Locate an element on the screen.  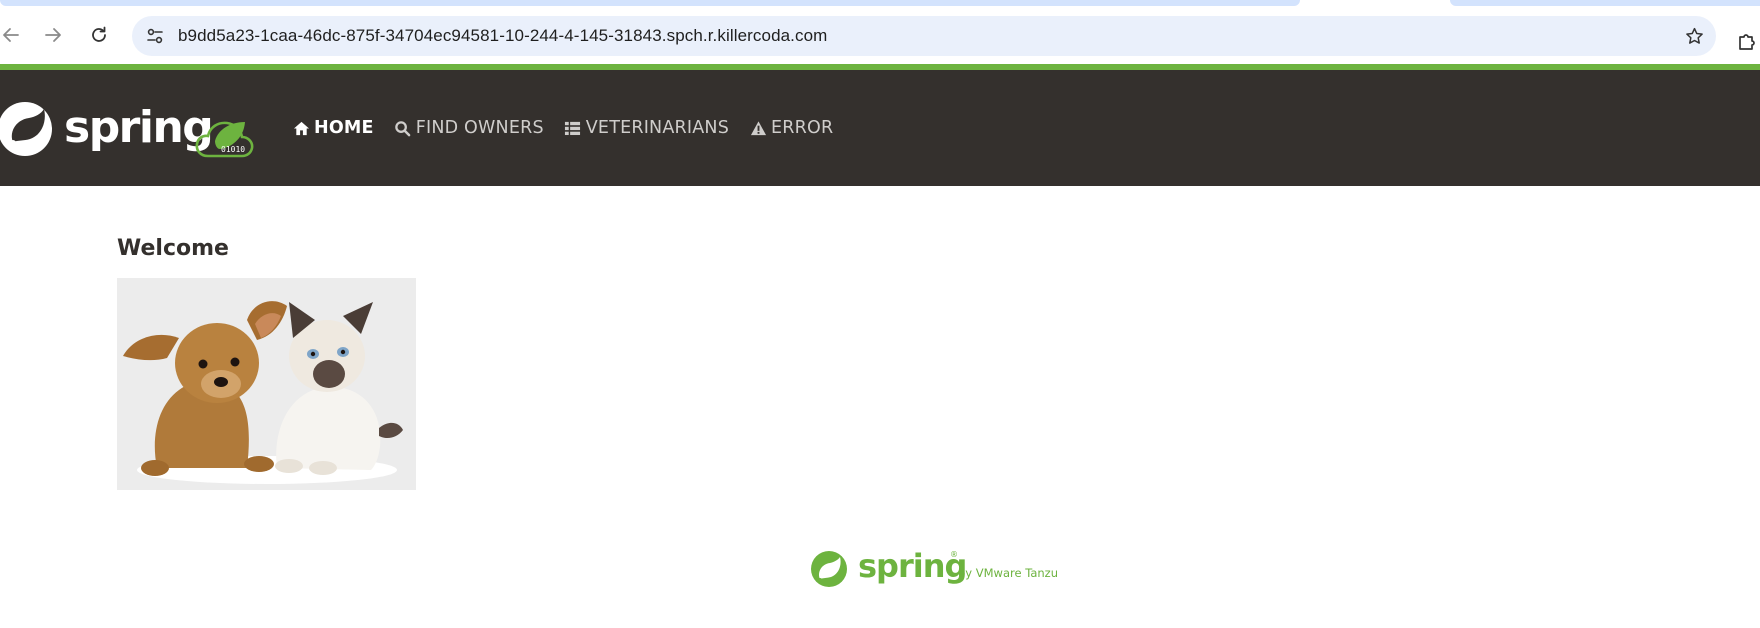
search-icon is located at coordinates (403, 128).